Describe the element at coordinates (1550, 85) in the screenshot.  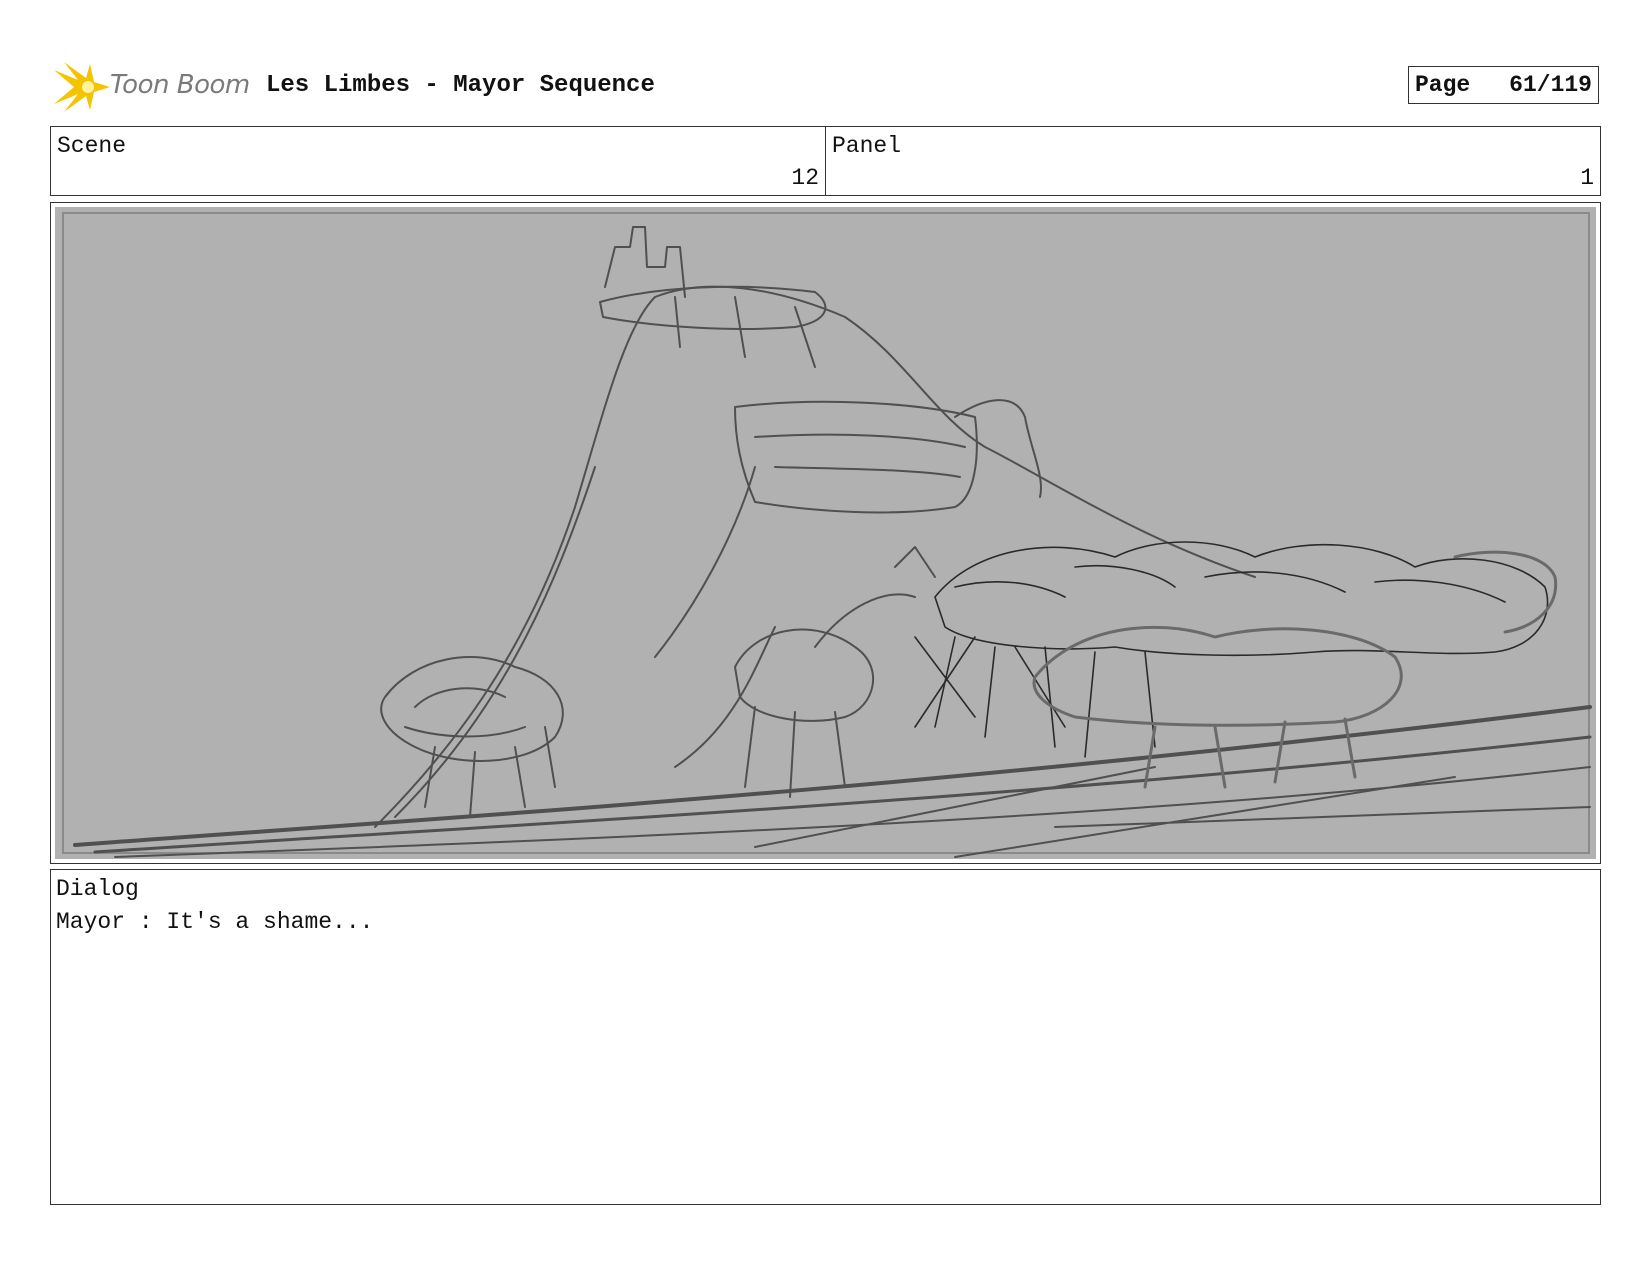
I see `page-number: 61/119` at that location.